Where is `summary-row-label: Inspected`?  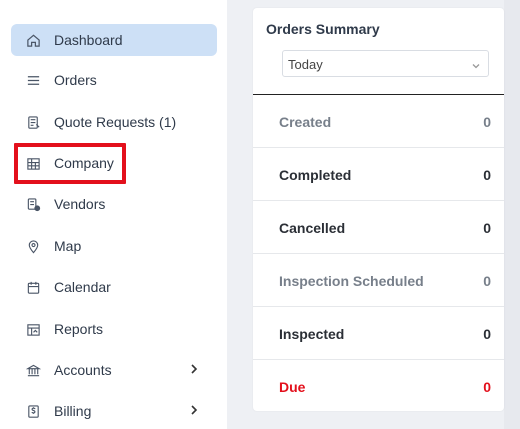 summary-row-label: Inspected is located at coordinates (312, 334).